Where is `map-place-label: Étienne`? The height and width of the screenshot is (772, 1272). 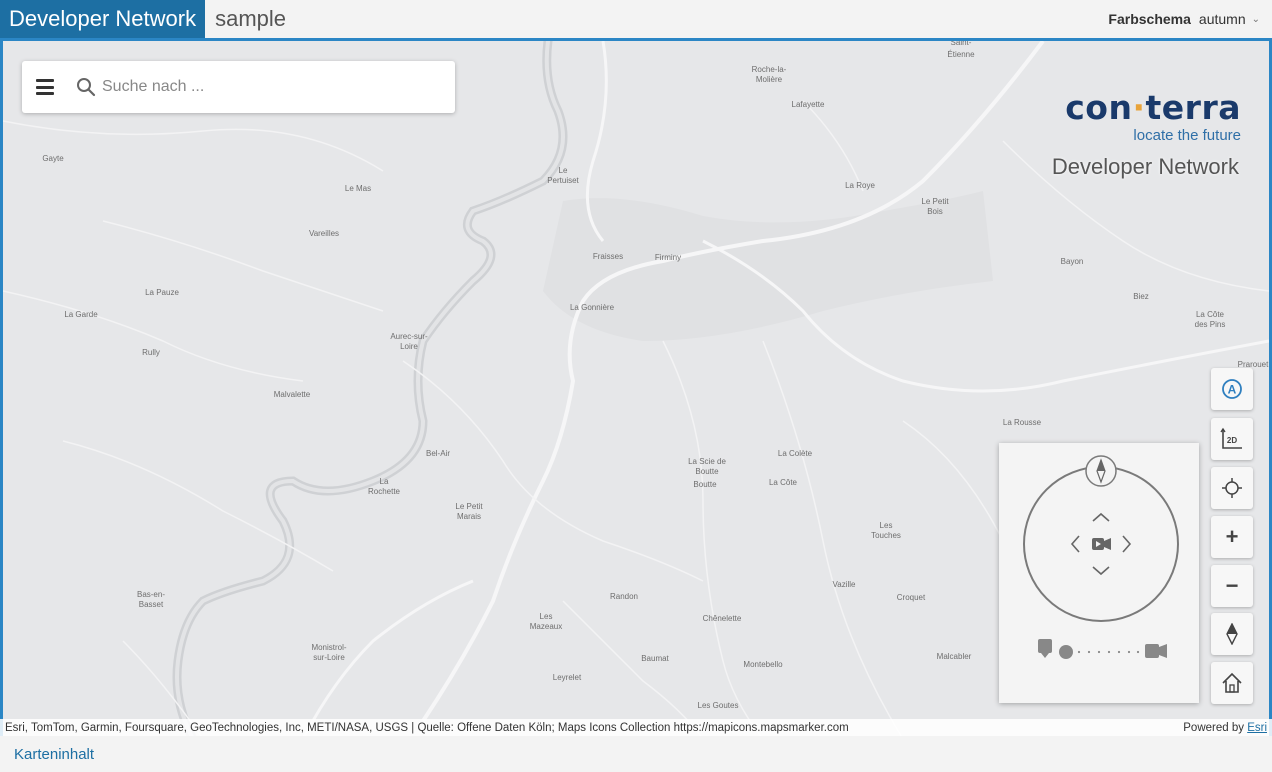
map-place-label: Étienne is located at coordinates (961, 54).